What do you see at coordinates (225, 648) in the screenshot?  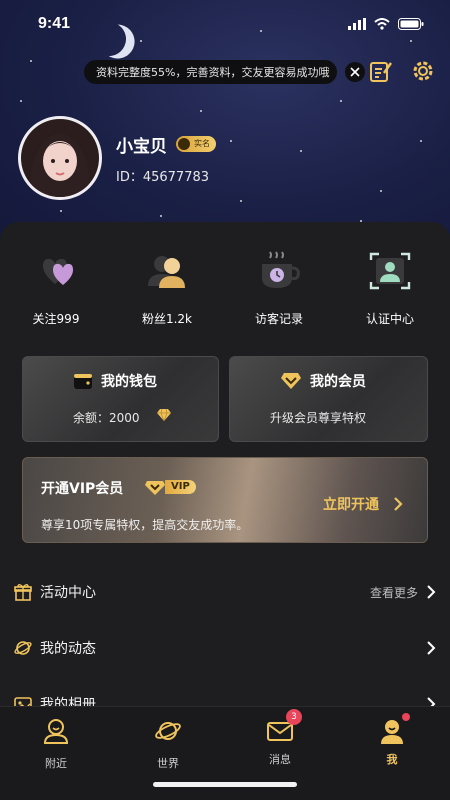 I see `menu-item-my-posts: 我的动态` at bounding box center [225, 648].